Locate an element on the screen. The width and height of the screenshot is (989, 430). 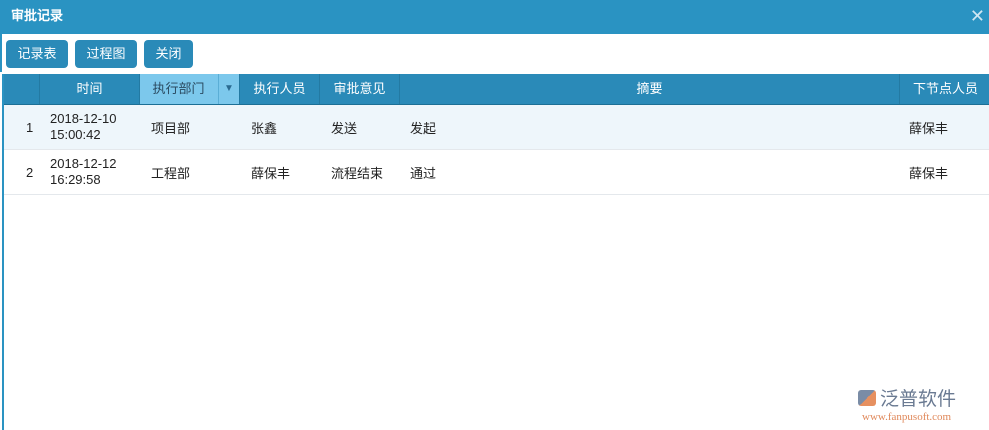
row-person: 薛保丰 is located at coordinates (271, 173).